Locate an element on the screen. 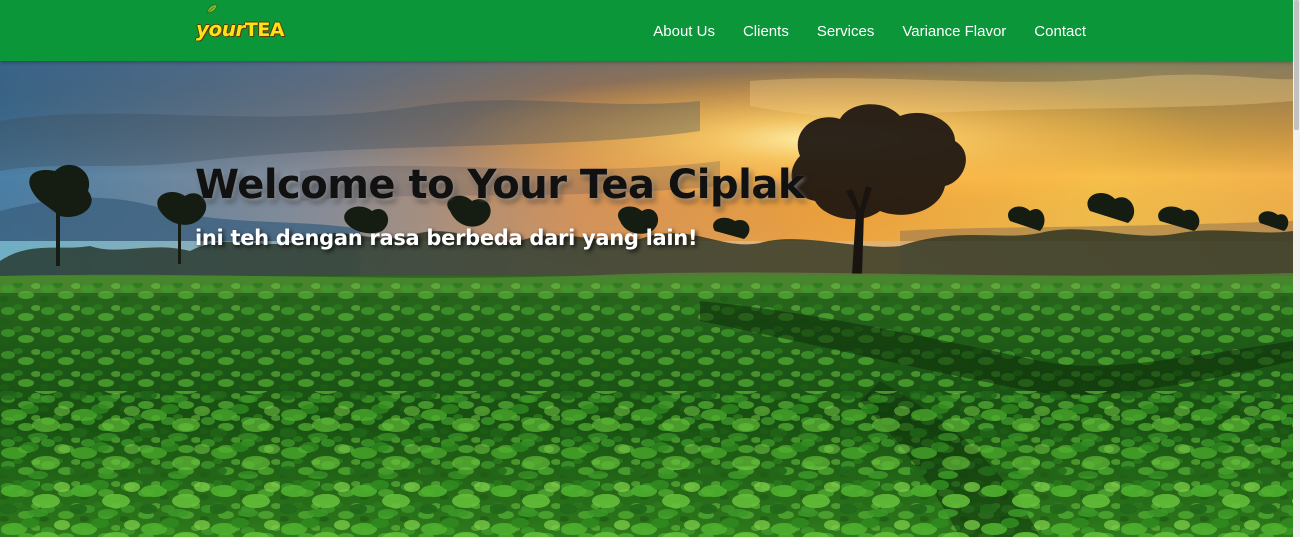 The height and width of the screenshot is (537, 1300). brand-logo: yourTEA is located at coordinates (240, 23).